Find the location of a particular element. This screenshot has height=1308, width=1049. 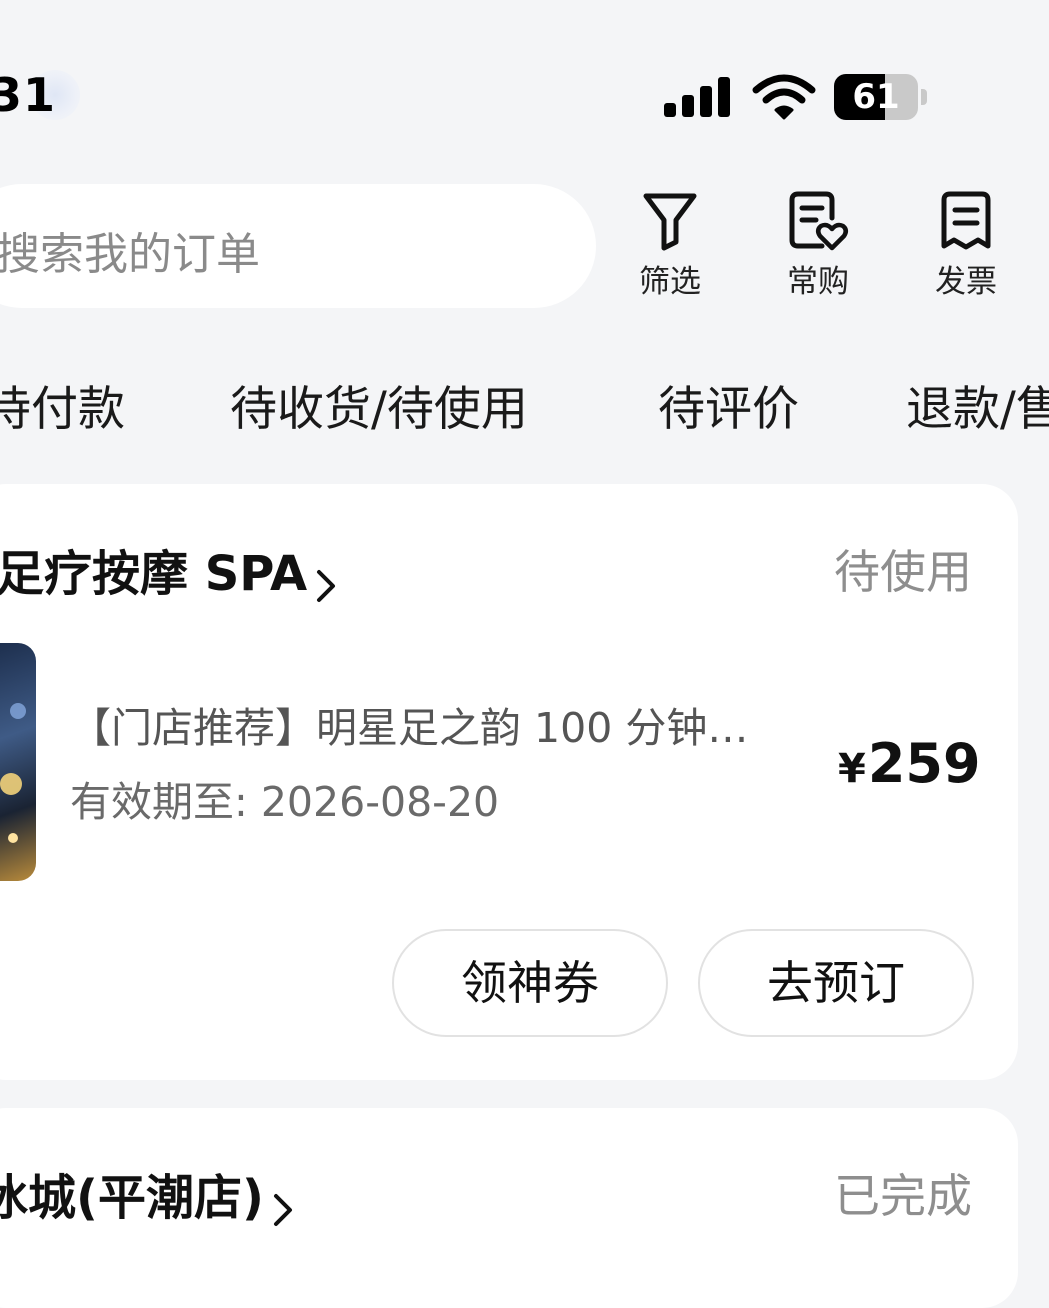

shop-link: 足疗按摩 SPA is located at coordinates (168, 570).